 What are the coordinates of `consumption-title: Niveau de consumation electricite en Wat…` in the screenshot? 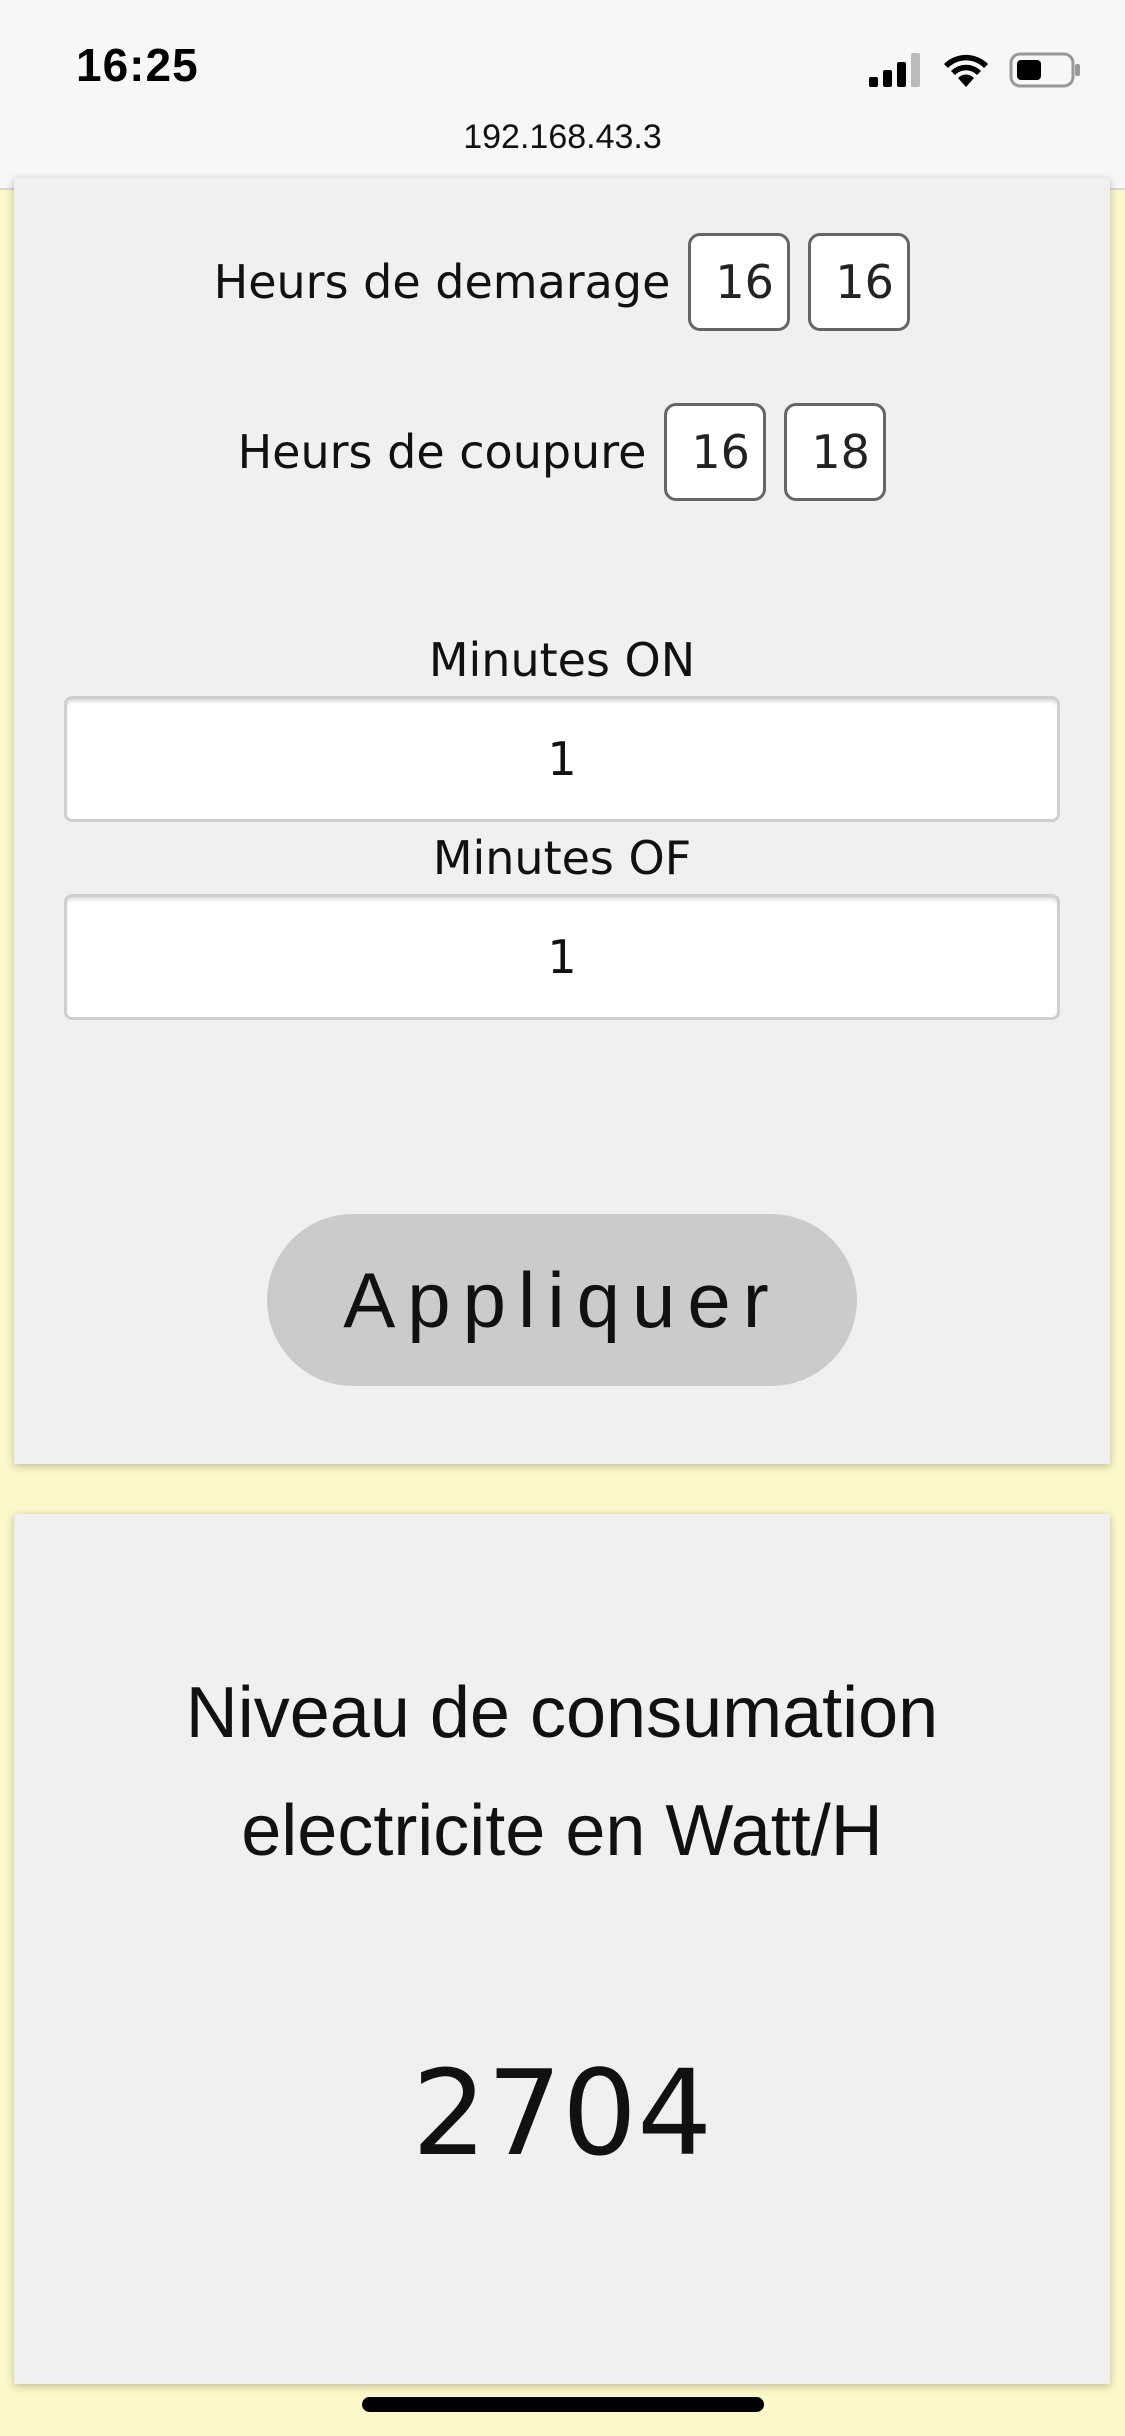 It's located at (562, 1772).